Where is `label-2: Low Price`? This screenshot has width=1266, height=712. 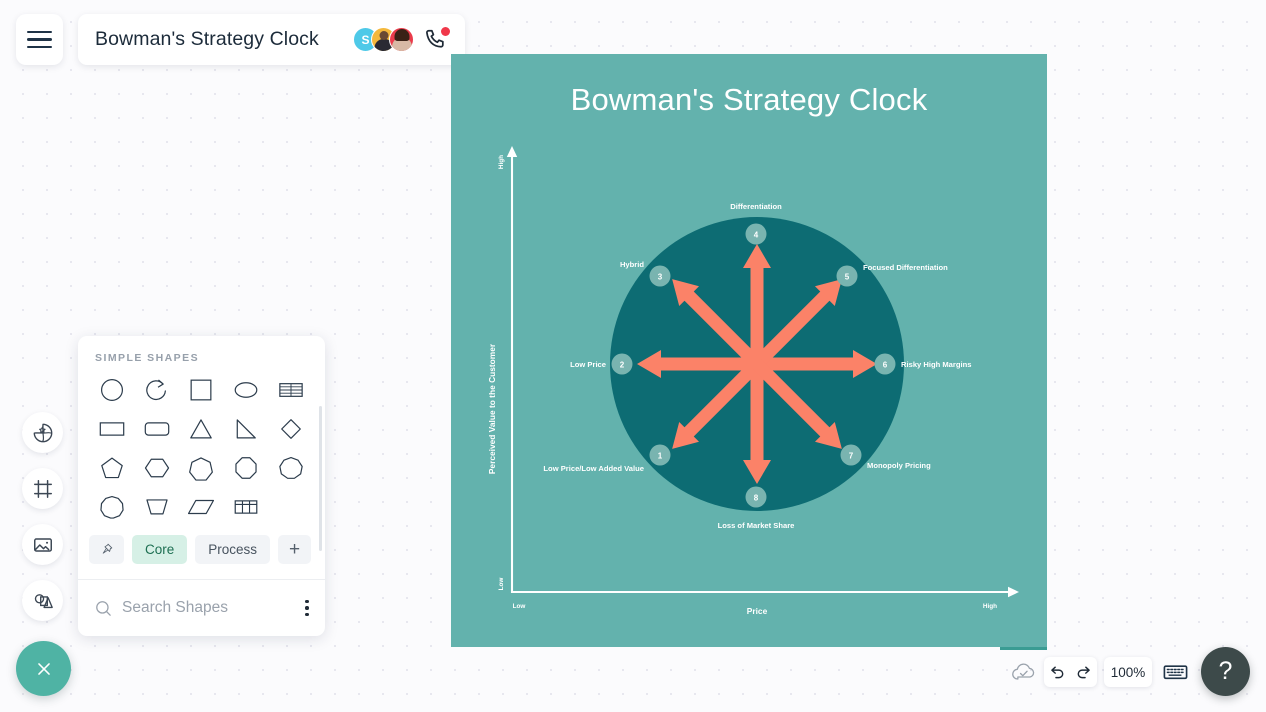 label-2: Low Price is located at coordinates (588, 364).